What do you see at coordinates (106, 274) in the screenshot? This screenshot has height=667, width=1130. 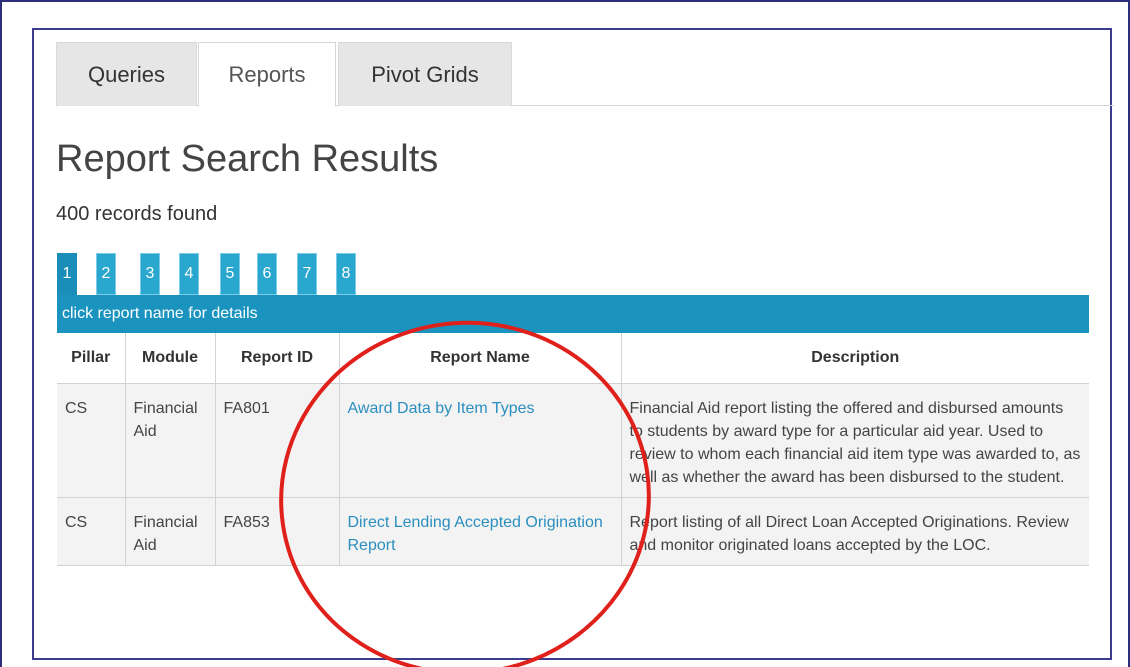 I see `page-button-2: 2` at bounding box center [106, 274].